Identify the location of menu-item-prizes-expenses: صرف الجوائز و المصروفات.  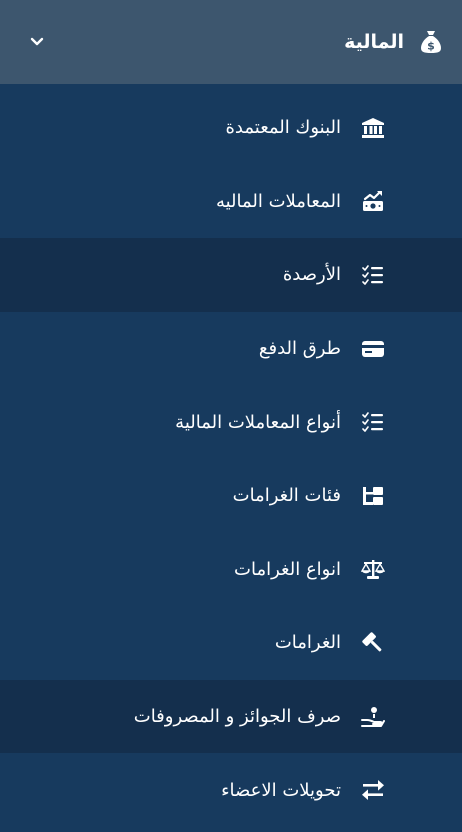
(231, 716).